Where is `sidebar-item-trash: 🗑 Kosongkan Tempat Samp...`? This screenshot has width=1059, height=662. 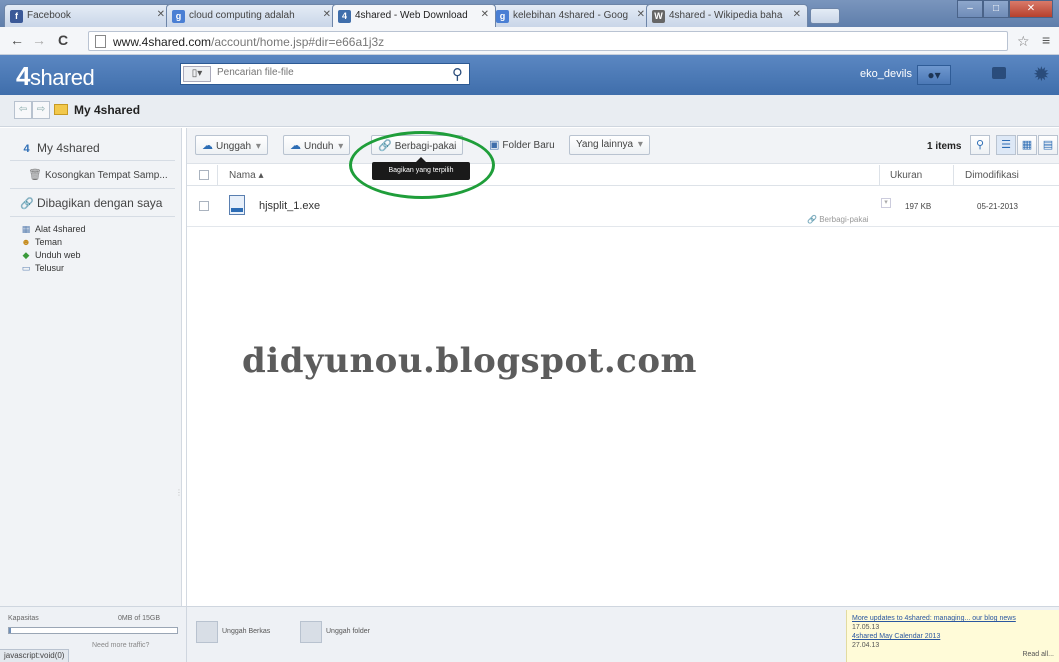
sidebar-item-trash: 🗑 Kosongkan Tempat Samp... is located at coordinates (98, 174).